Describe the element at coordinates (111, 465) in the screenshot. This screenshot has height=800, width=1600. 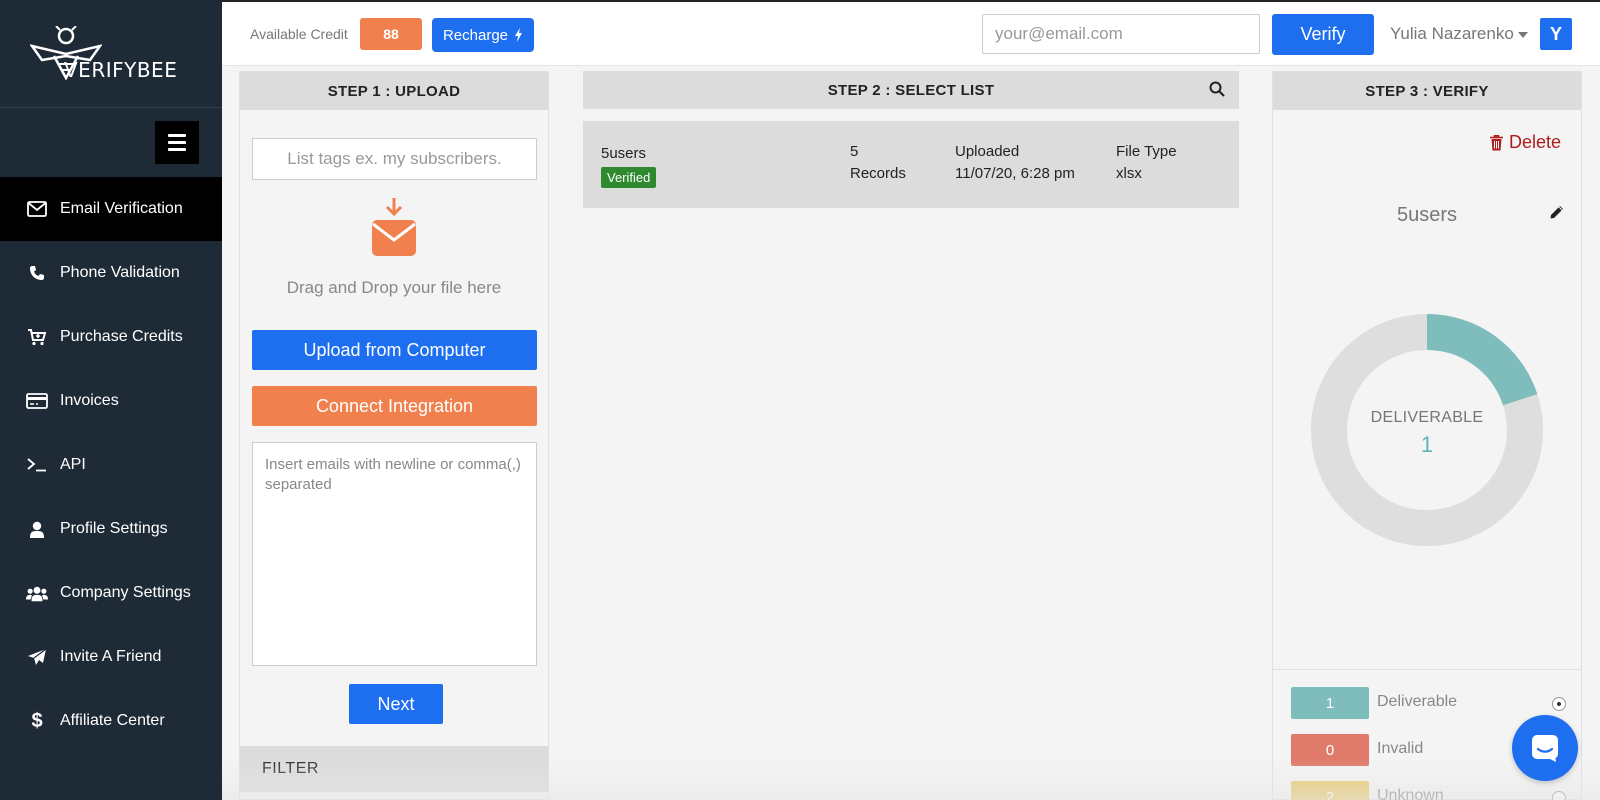
I see `sidebar-item-api: API` at that location.